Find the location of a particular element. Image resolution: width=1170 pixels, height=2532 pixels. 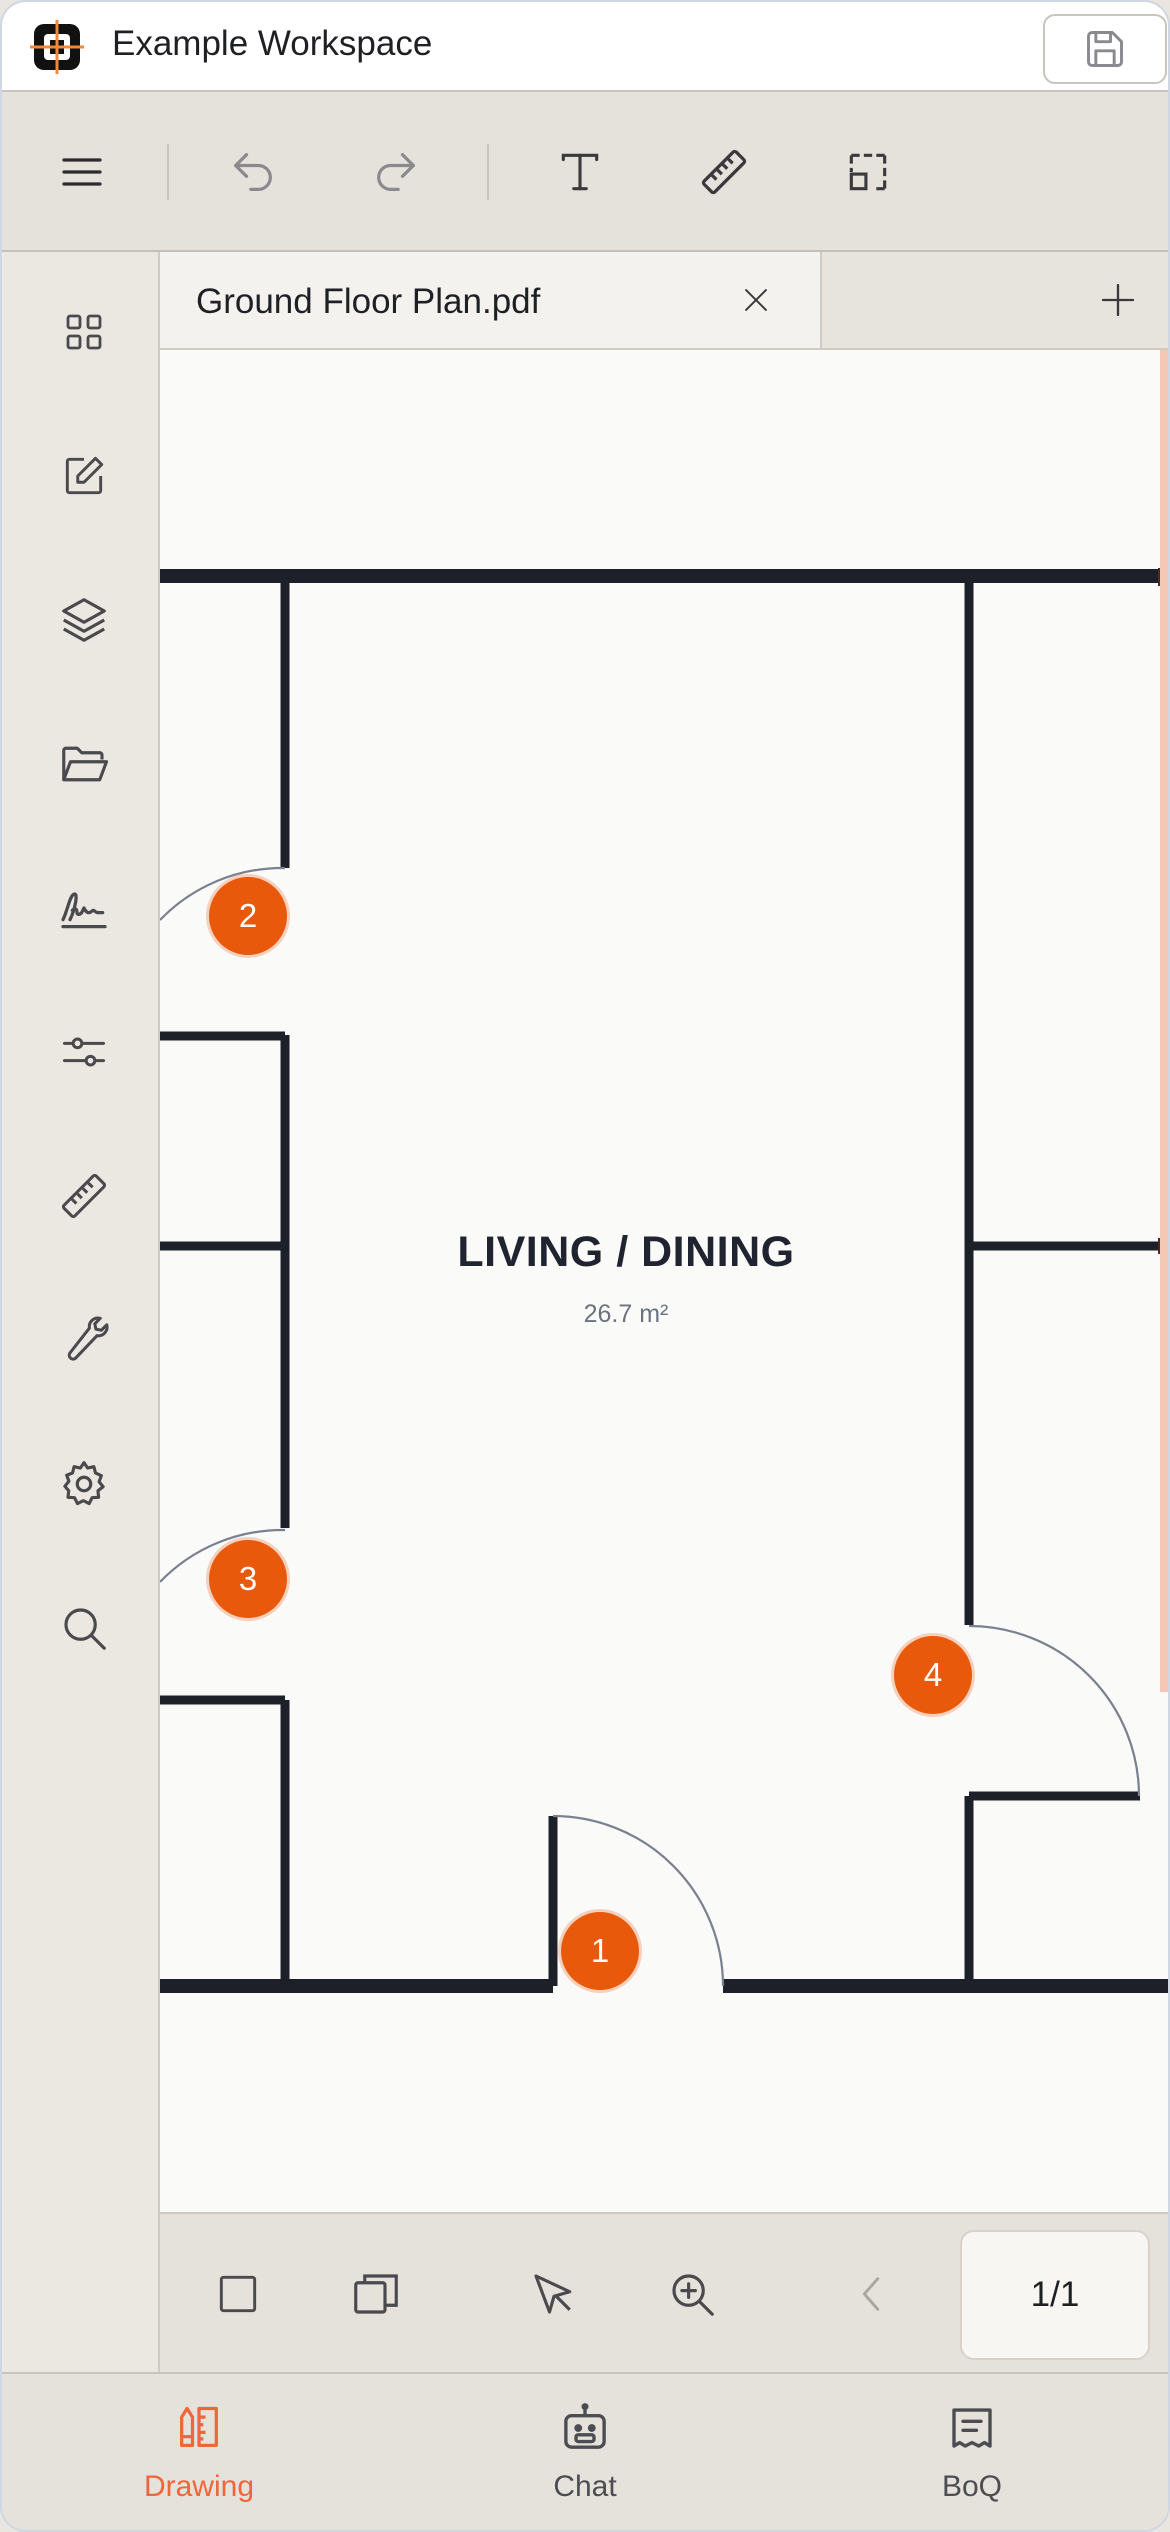

text-tool-button is located at coordinates (580, 172).